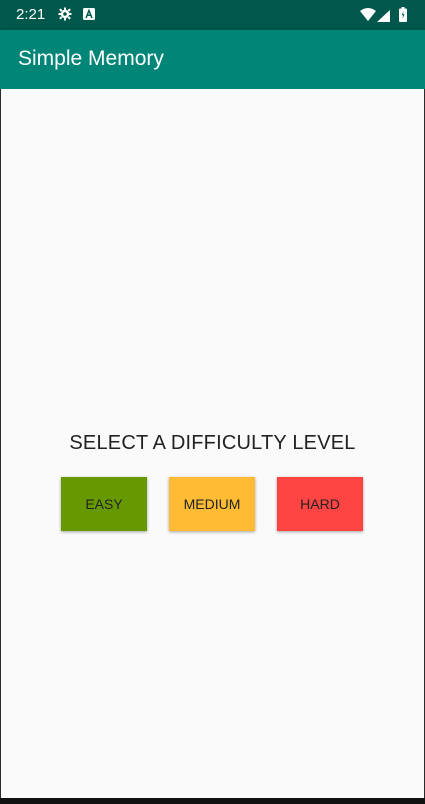 This screenshot has height=804, width=425. What do you see at coordinates (212, 801) in the screenshot?
I see `bottom-navigation-strip` at bounding box center [212, 801].